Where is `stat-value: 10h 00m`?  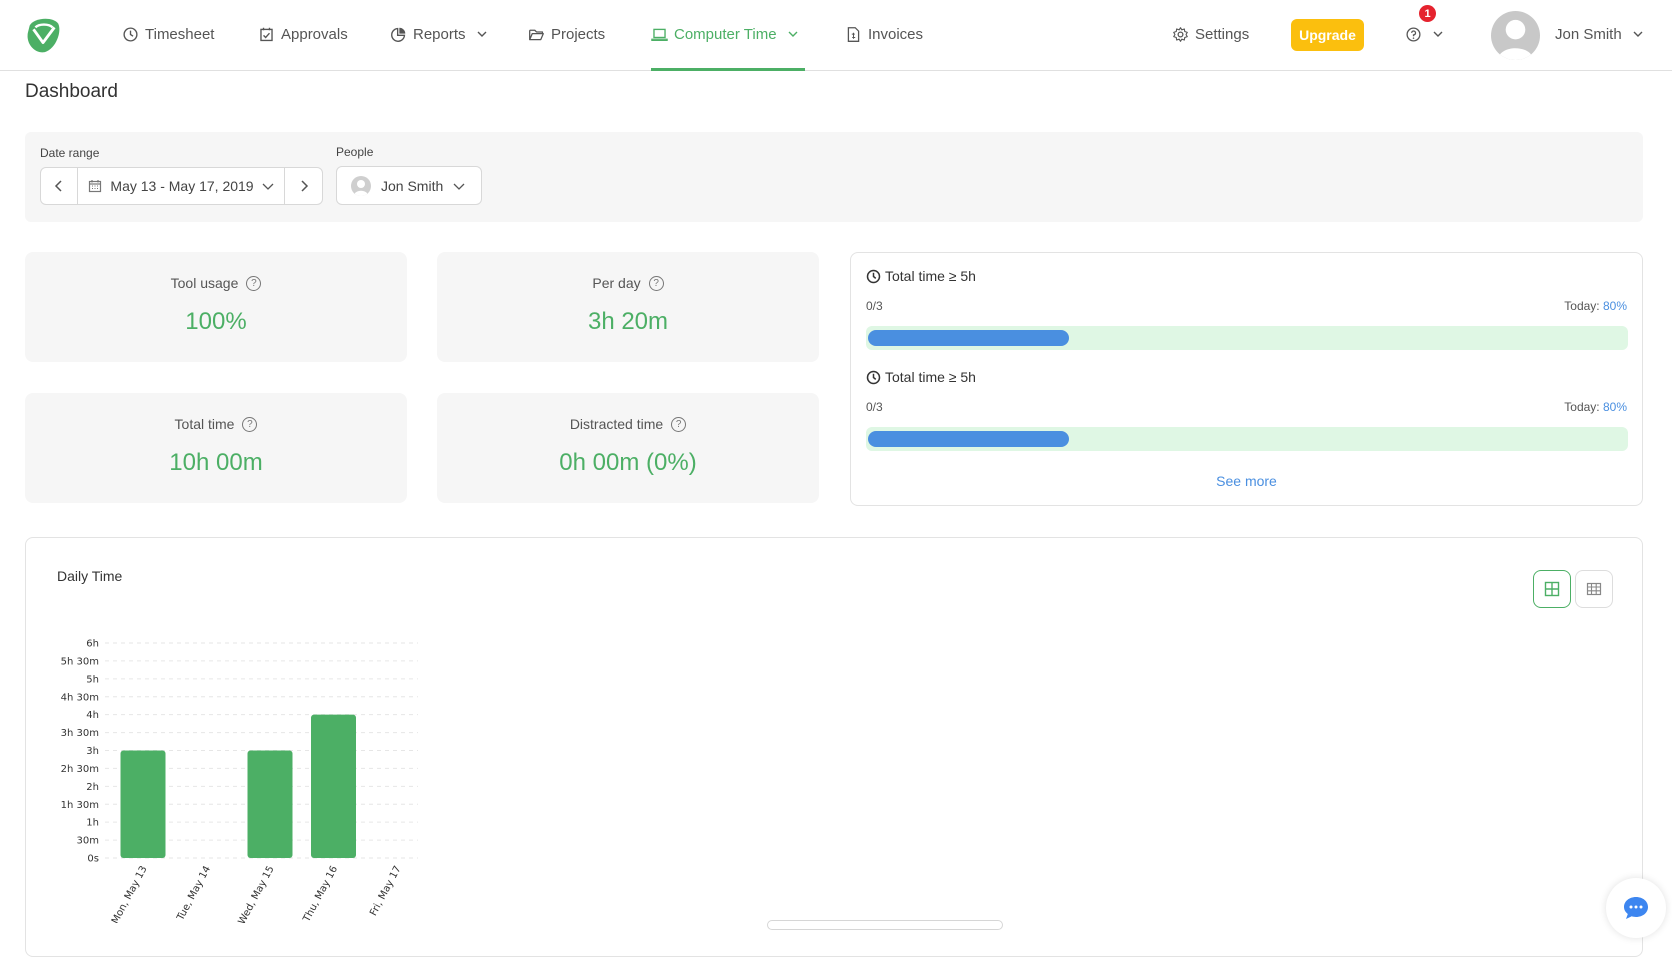
stat-value: 10h 00m is located at coordinates (216, 462).